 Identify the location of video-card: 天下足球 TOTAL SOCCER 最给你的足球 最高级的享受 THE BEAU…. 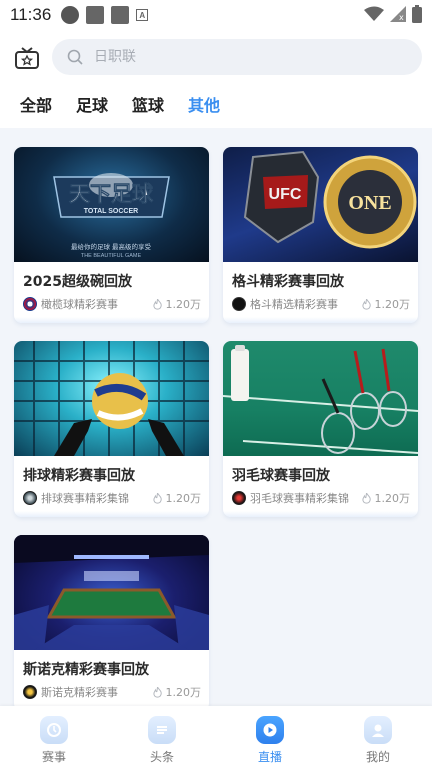
(111, 235).